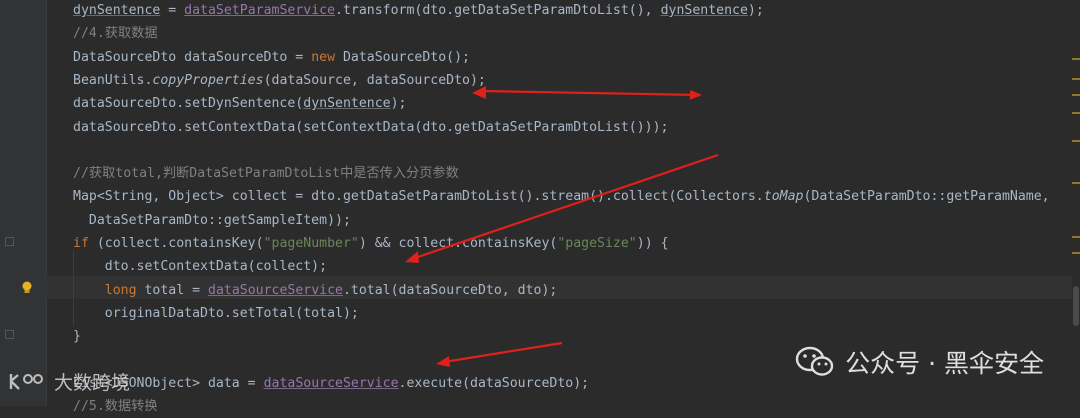 Image resolution: width=1080 pixels, height=418 pixels. I want to click on watermark-channel-label: 公众号 · 黑伞安全, so click(944, 363).